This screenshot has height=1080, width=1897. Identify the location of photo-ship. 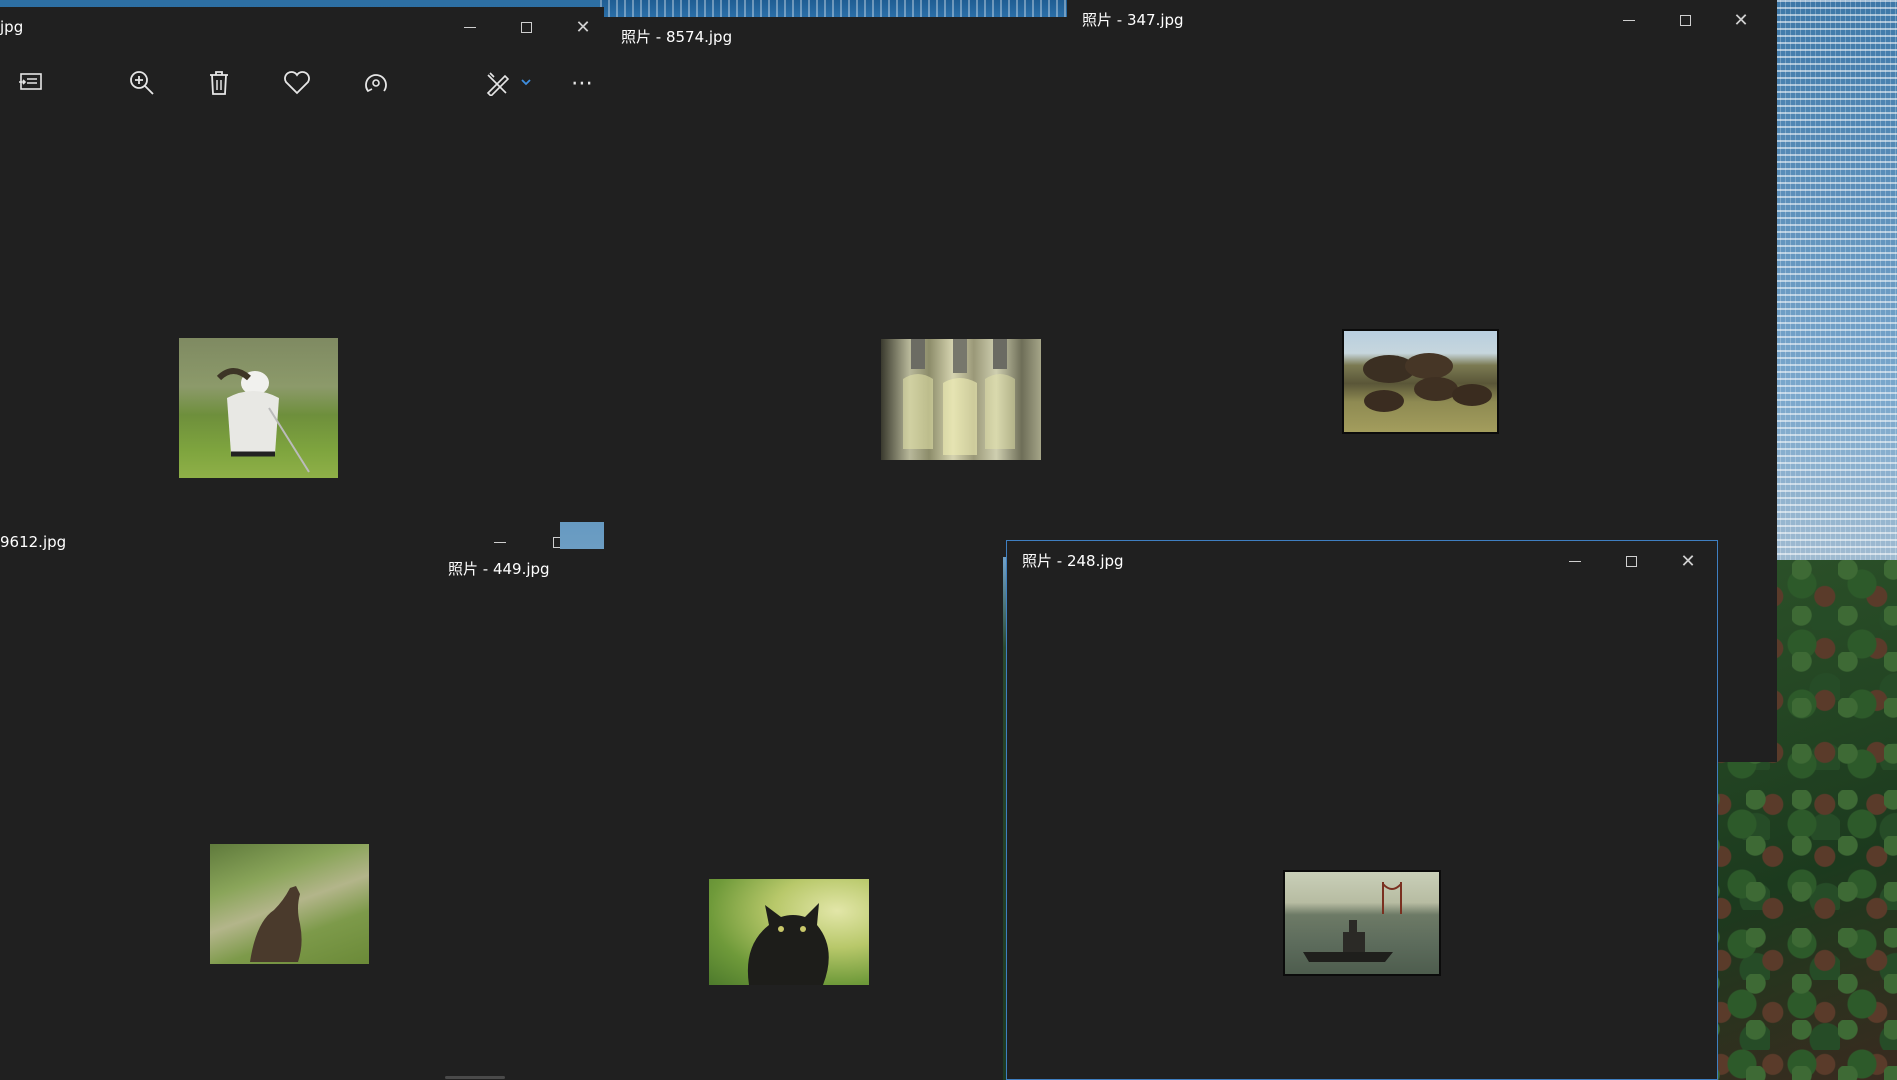
(1362, 923).